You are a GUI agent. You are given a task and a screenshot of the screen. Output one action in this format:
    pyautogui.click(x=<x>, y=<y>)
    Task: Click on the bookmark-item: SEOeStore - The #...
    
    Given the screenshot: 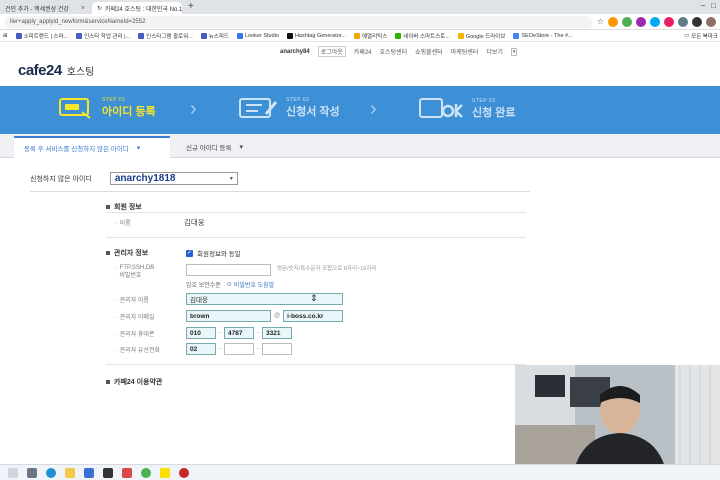 What is the action you would take?
    pyautogui.click(x=543, y=35)
    